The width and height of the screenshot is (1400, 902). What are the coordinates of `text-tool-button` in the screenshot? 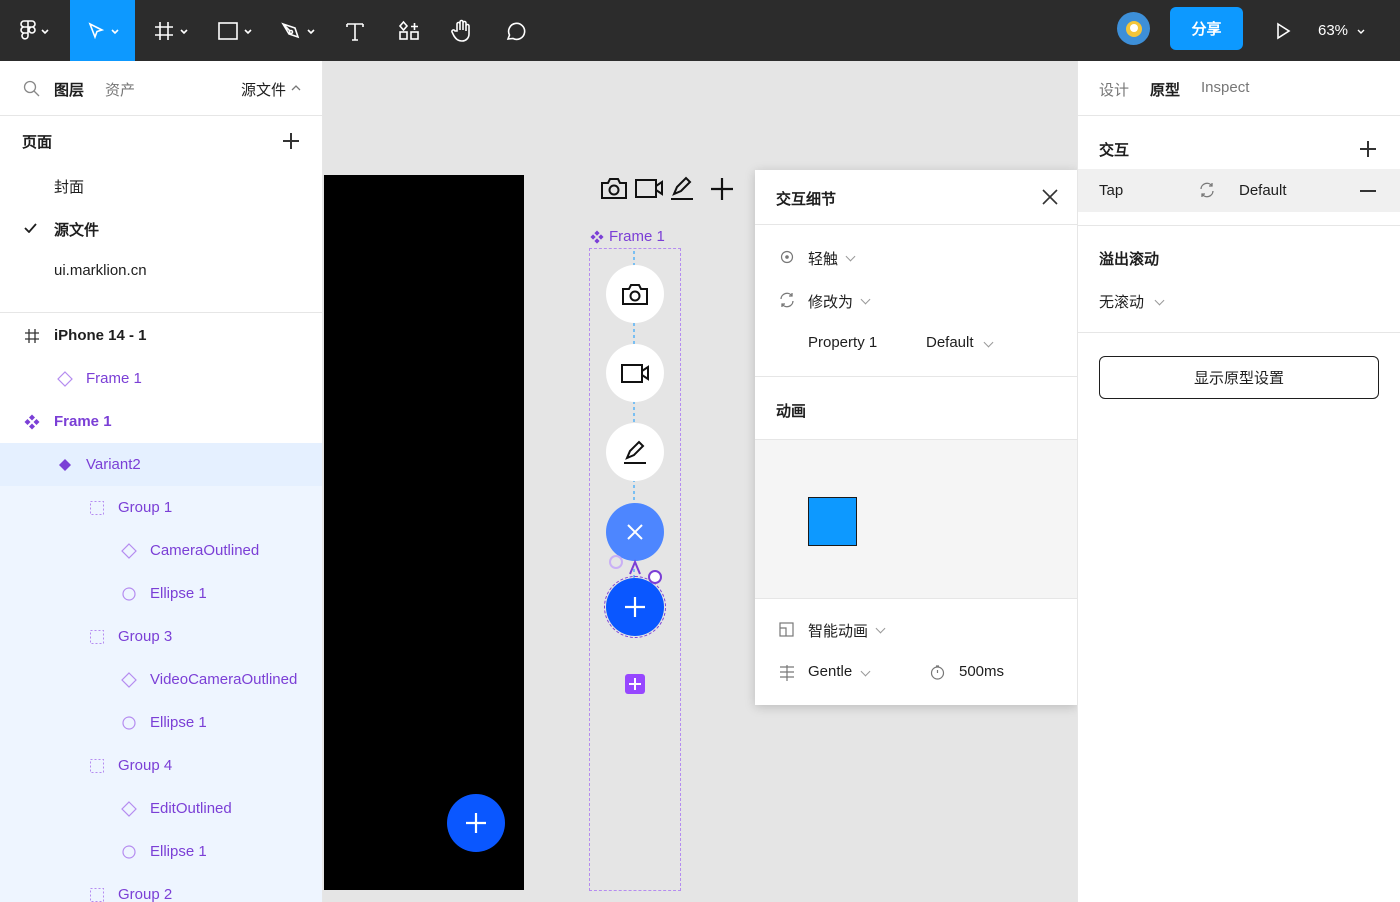 It's located at (355, 30).